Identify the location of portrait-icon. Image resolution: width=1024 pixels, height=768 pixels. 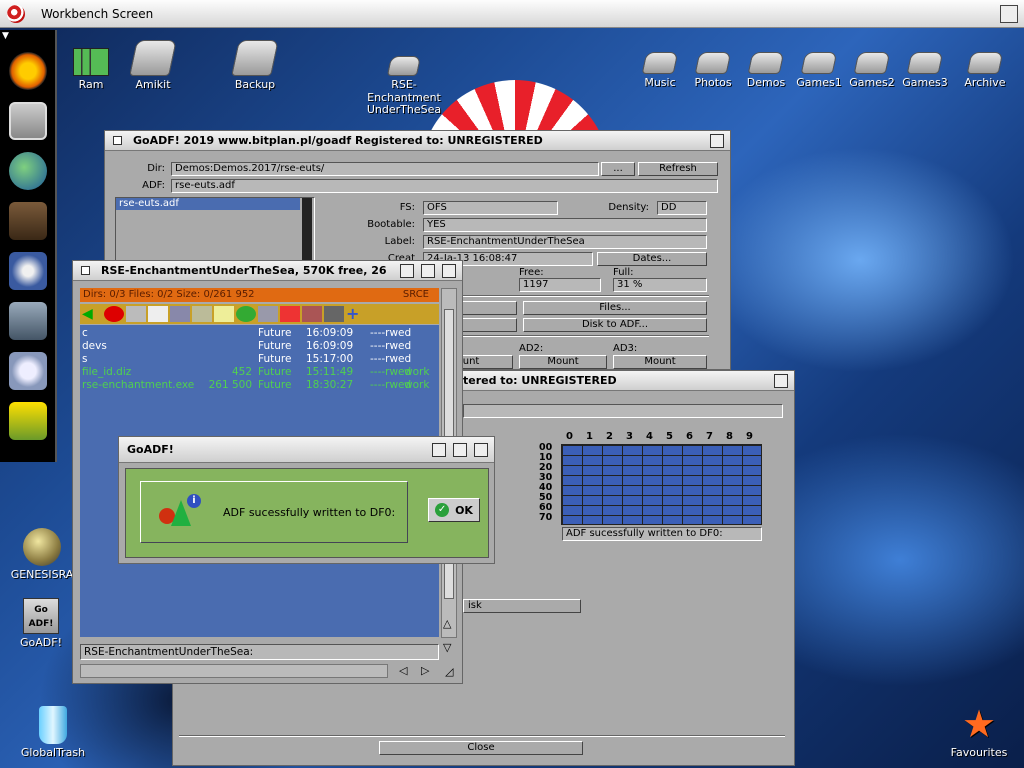
(312, 314).